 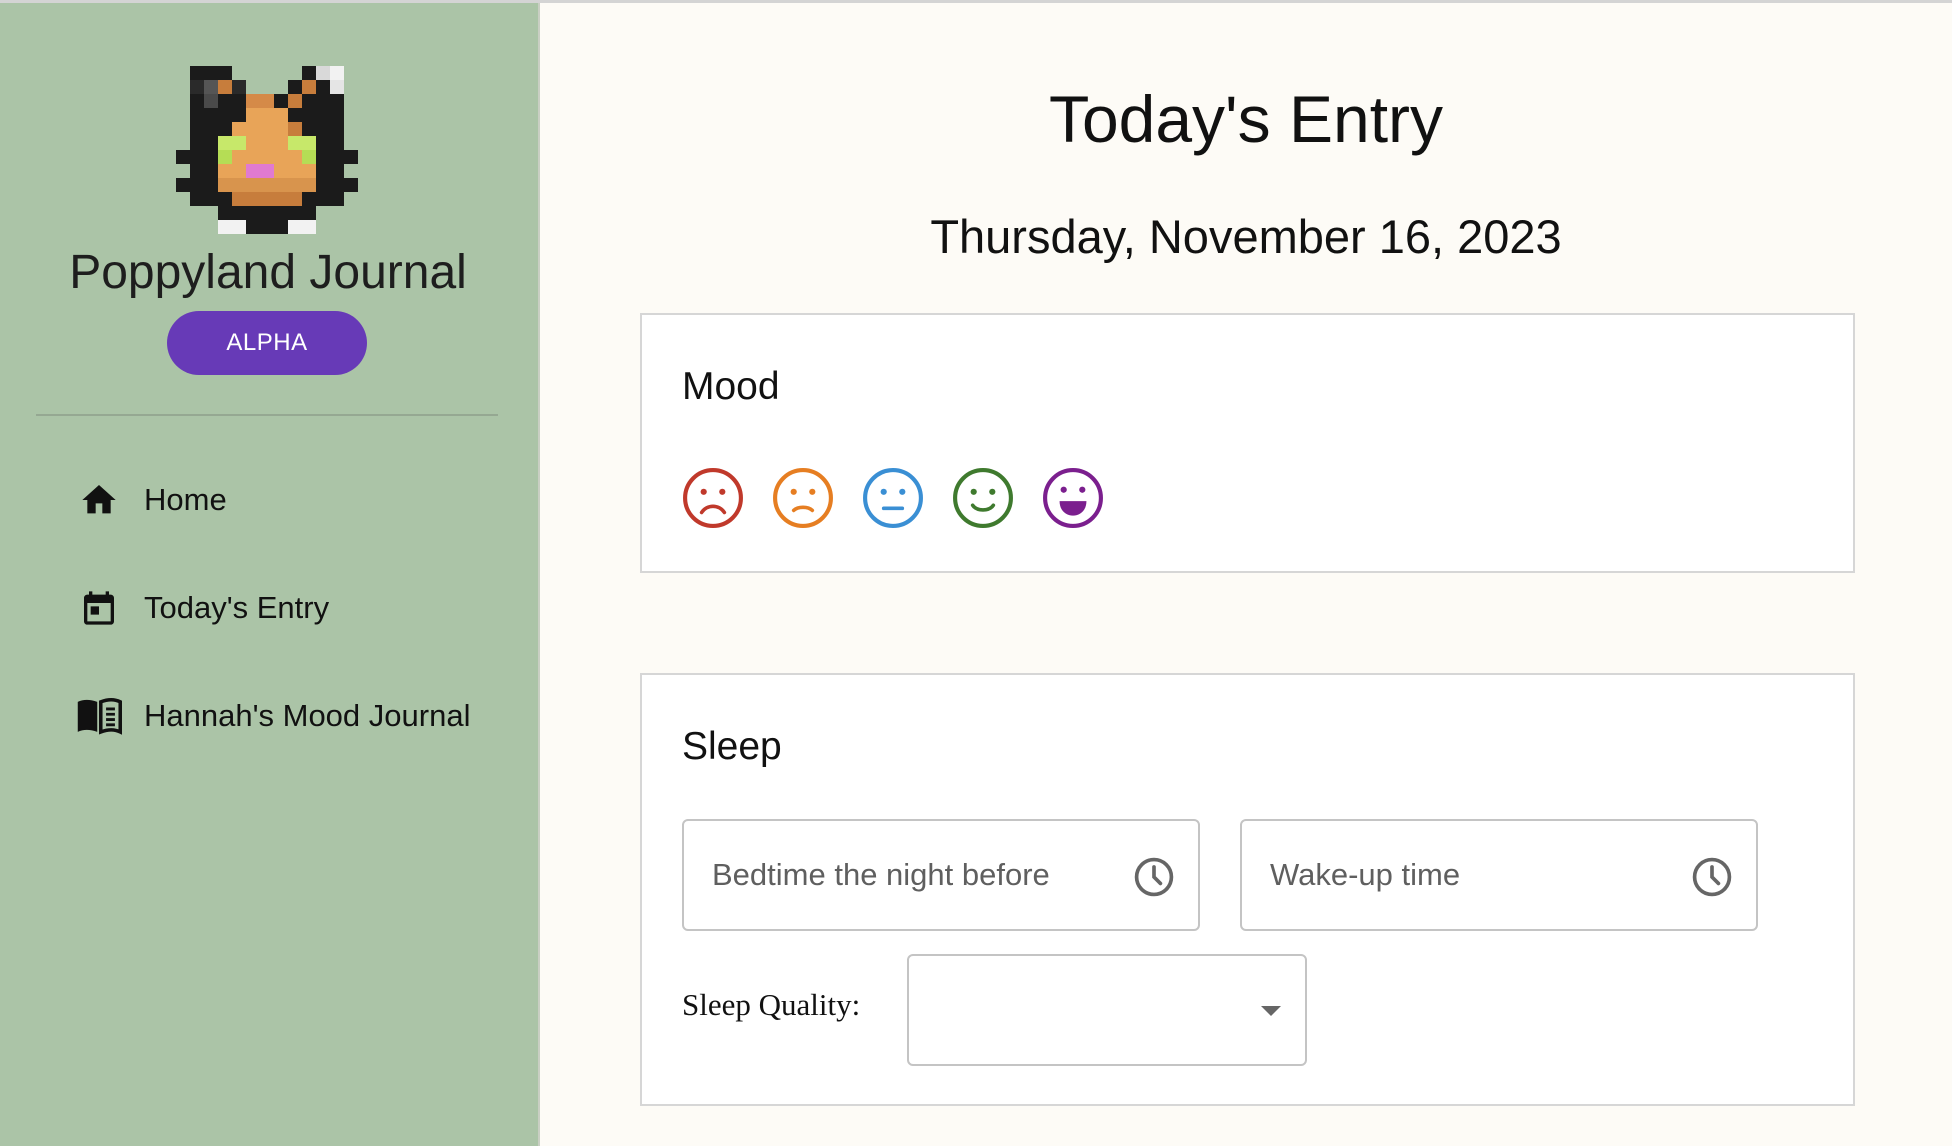 I want to click on entry-date: Thursday, November 16, 2023, so click(x=1246, y=236).